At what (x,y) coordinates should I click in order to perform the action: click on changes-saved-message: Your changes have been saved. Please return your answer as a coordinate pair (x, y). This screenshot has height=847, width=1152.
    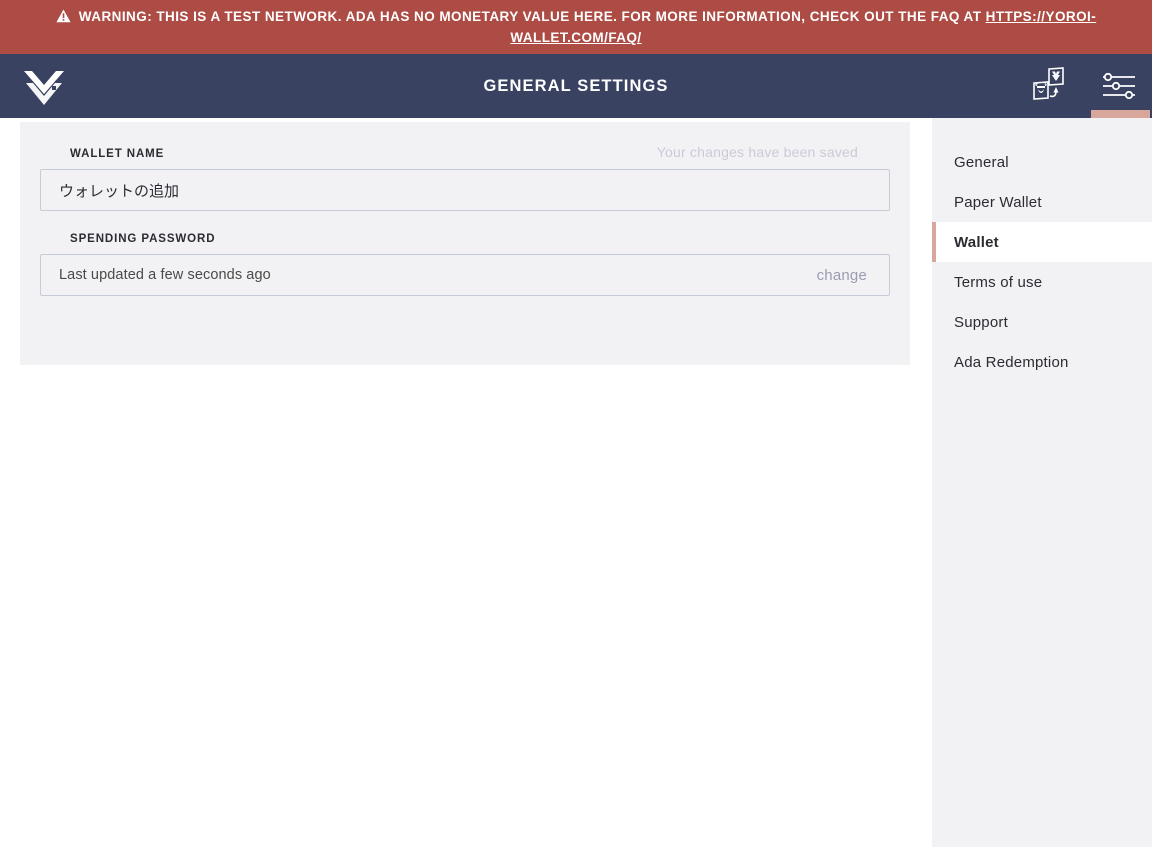
    Looking at the image, I should click on (757, 152).